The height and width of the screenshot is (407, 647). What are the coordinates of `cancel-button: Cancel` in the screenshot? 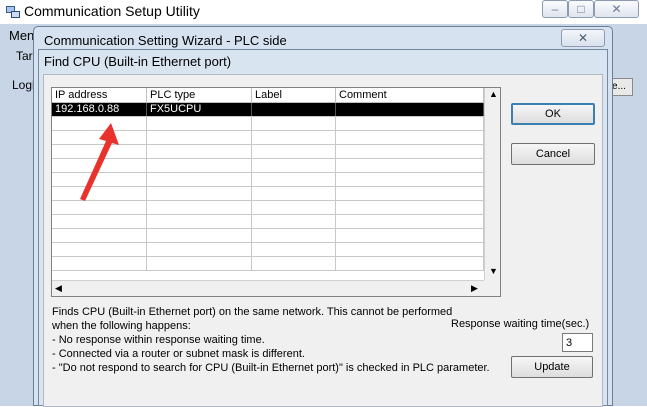 It's located at (553, 154).